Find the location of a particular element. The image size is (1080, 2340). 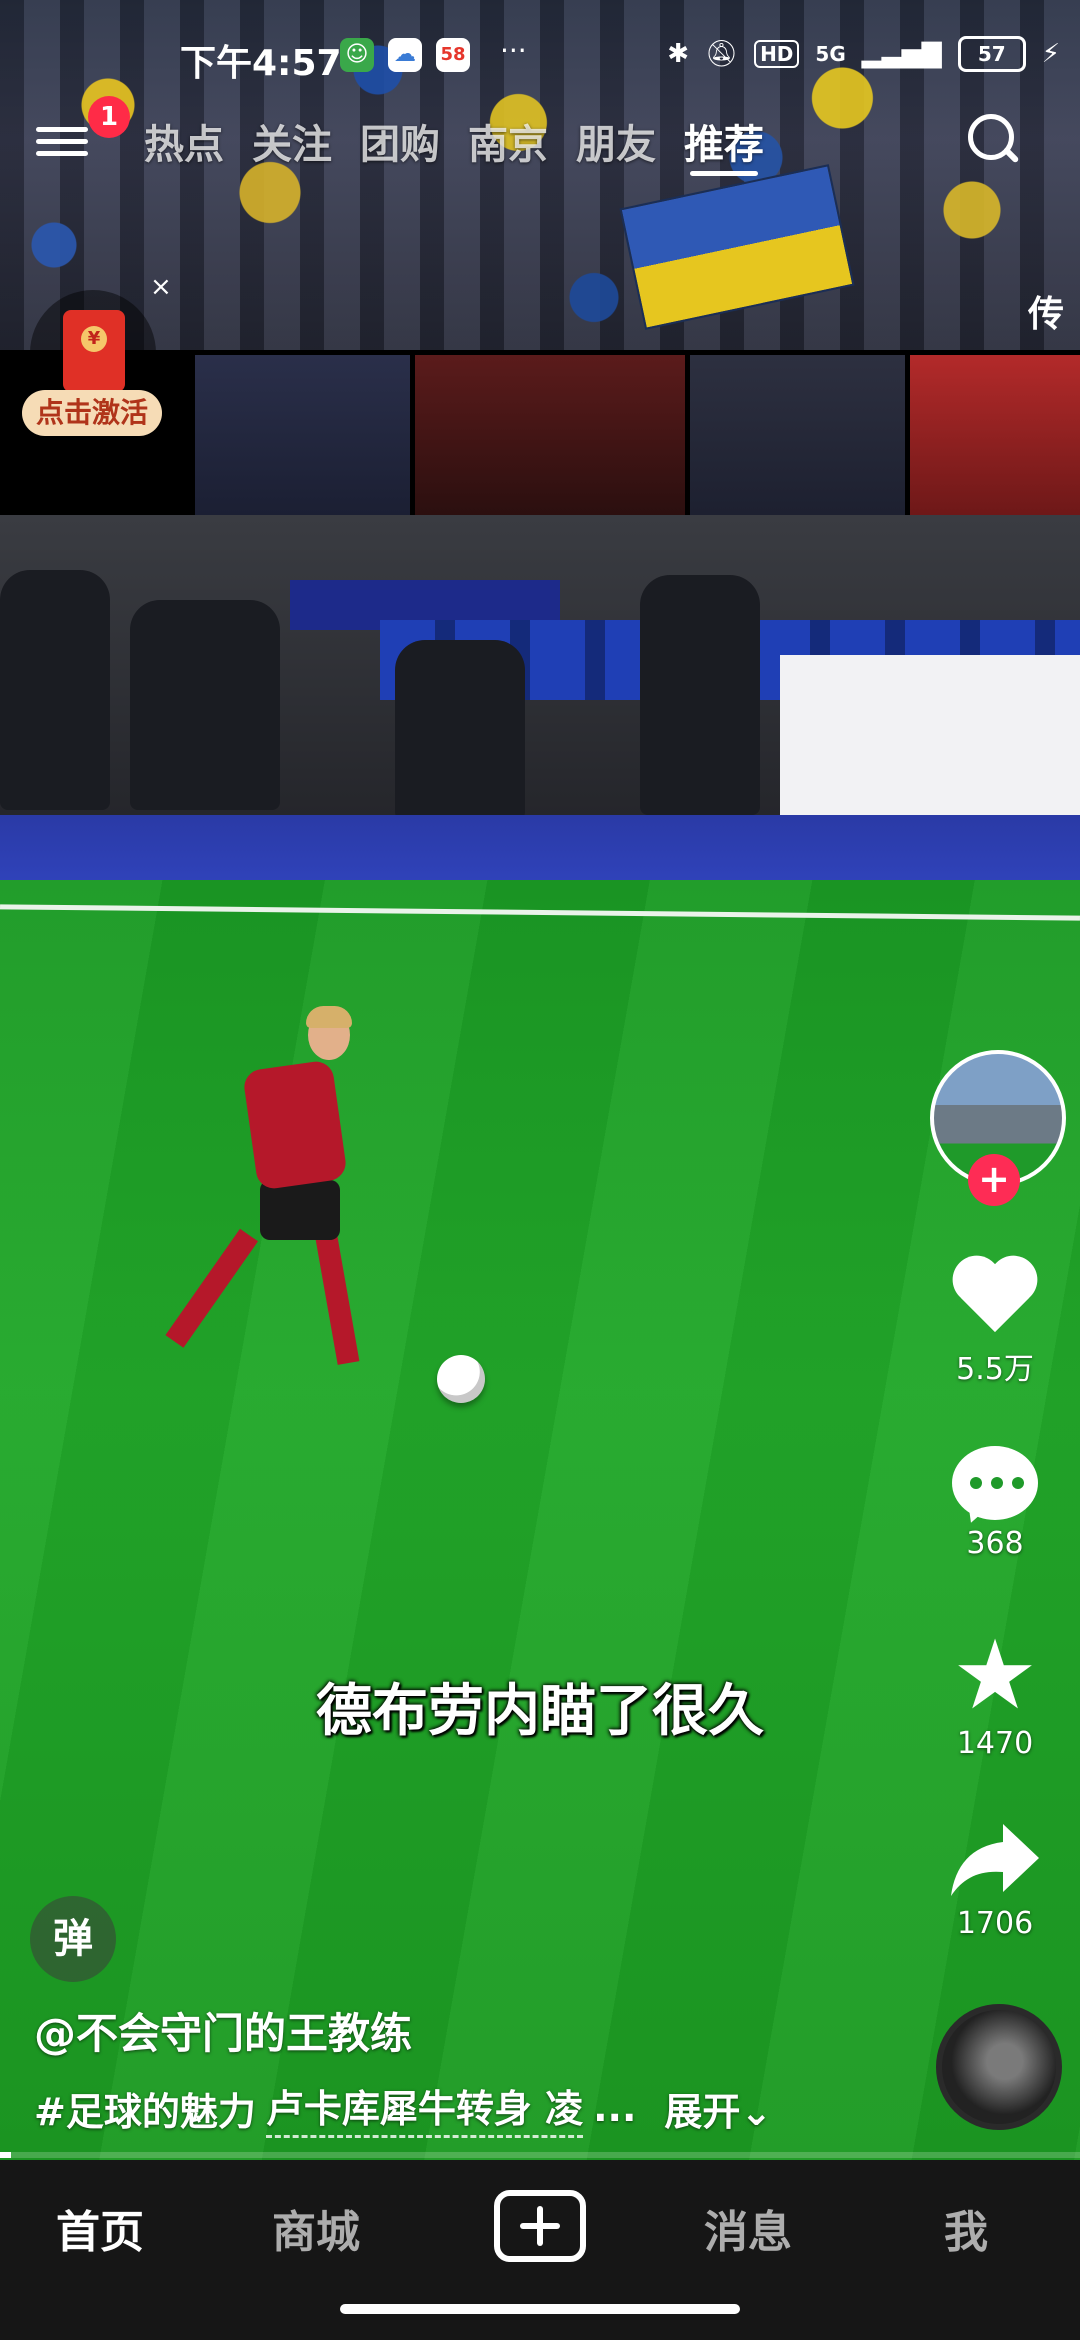

search-icon is located at coordinates (994, 139).